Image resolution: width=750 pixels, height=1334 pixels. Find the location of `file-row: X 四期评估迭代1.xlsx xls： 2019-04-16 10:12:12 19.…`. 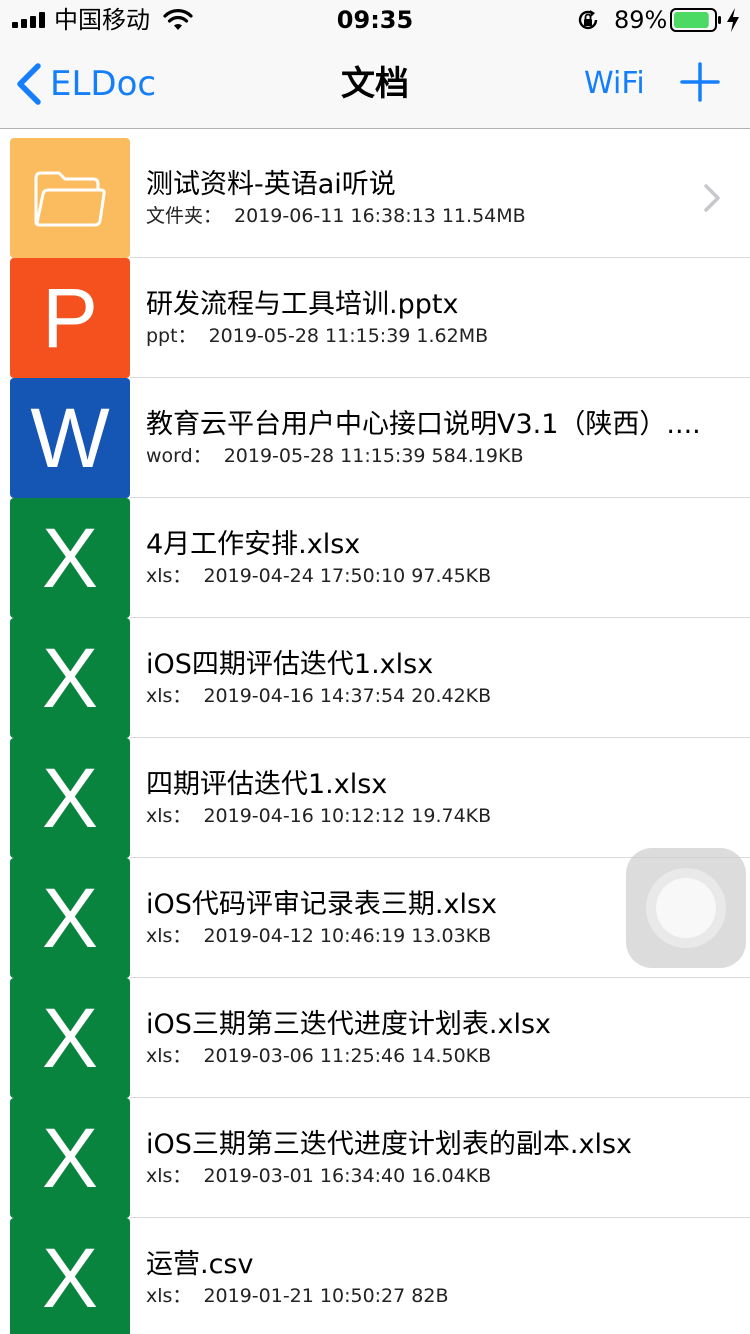

file-row: X 四期评估迭代1.xlsx xls： 2019-04-16 10:12:12 19.… is located at coordinates (375, 798).